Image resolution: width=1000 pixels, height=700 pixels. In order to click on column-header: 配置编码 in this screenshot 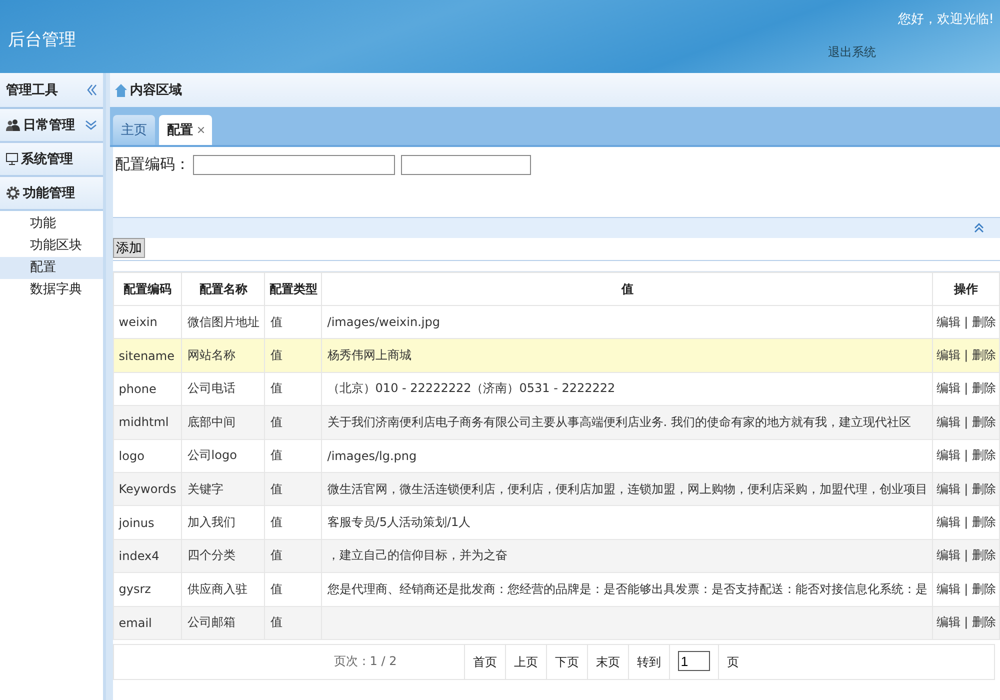, I will do `click(147, 289)`.